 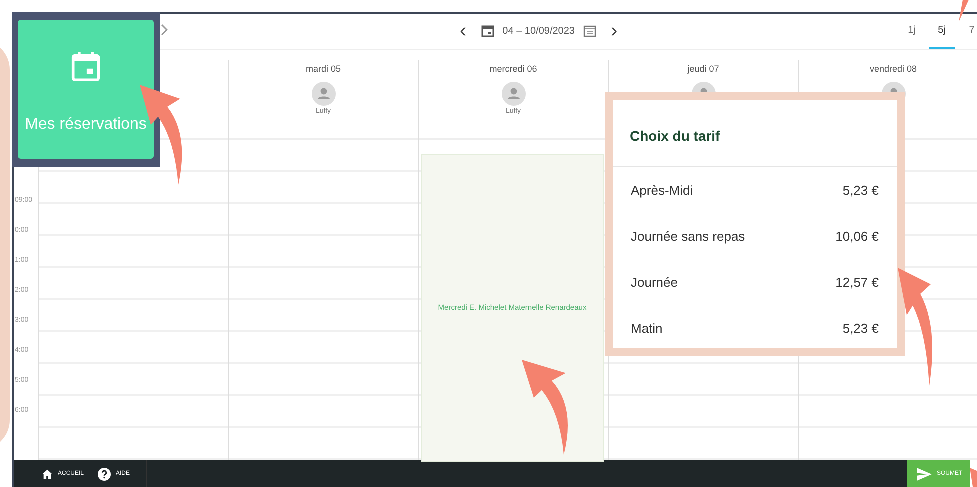 I want to click on tariff-option: Journée sans repas 10,06 €, so click(x=755, y=236).